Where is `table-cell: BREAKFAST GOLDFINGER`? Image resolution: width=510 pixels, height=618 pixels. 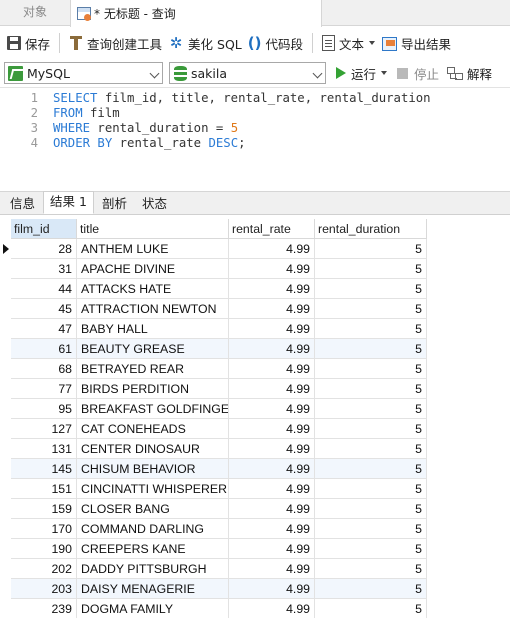
table-cell: BREAKFAST GOLDFINGER is located at coordinates (153, 409).